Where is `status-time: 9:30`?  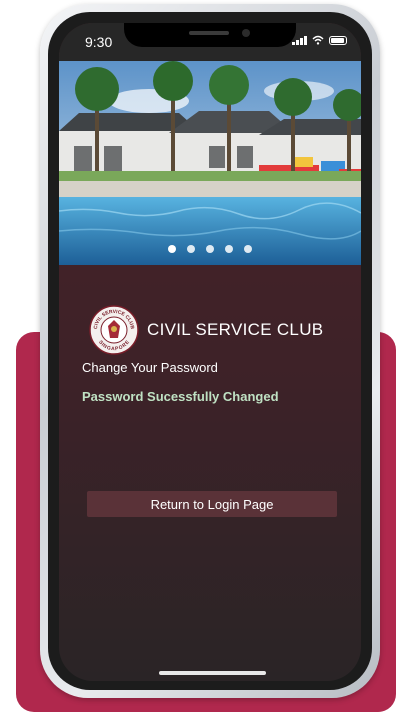
status-time: 9:30 is located at coordinates (99, 42).